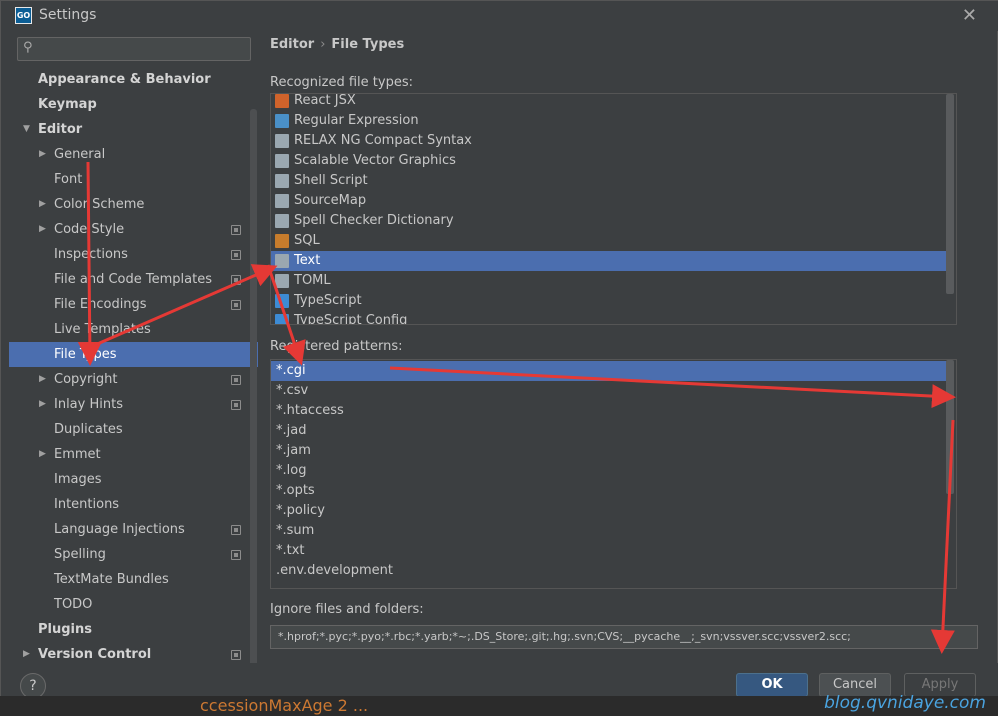 The height and width of the screenshot is (716, 998). What do you see at coordinates (609, 241) in the screenshot?
I see `file-type-row: SQL` at bounding box center [609, 241].